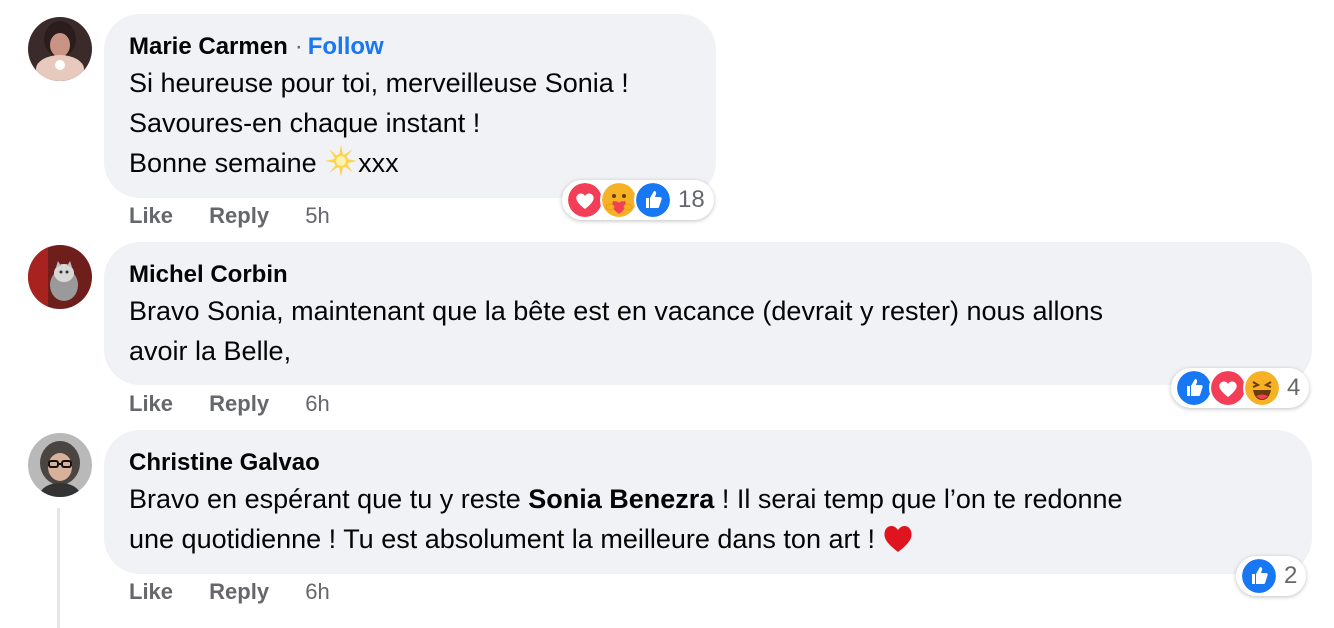  I want to click on reactions-summary: 2, so click(1271, 576).